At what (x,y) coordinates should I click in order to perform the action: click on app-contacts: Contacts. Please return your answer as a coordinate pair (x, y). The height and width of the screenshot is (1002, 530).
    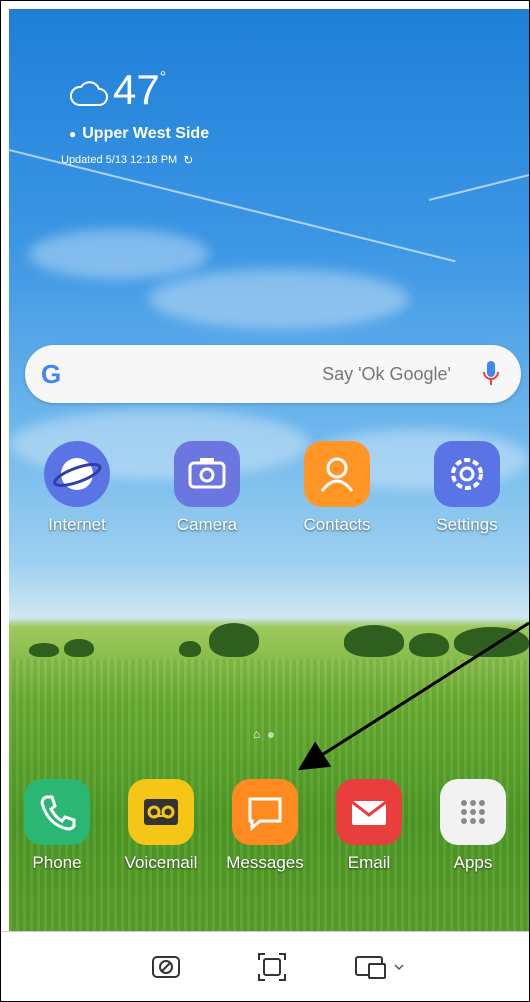
    Looking at the image, I should click on (337, 488).